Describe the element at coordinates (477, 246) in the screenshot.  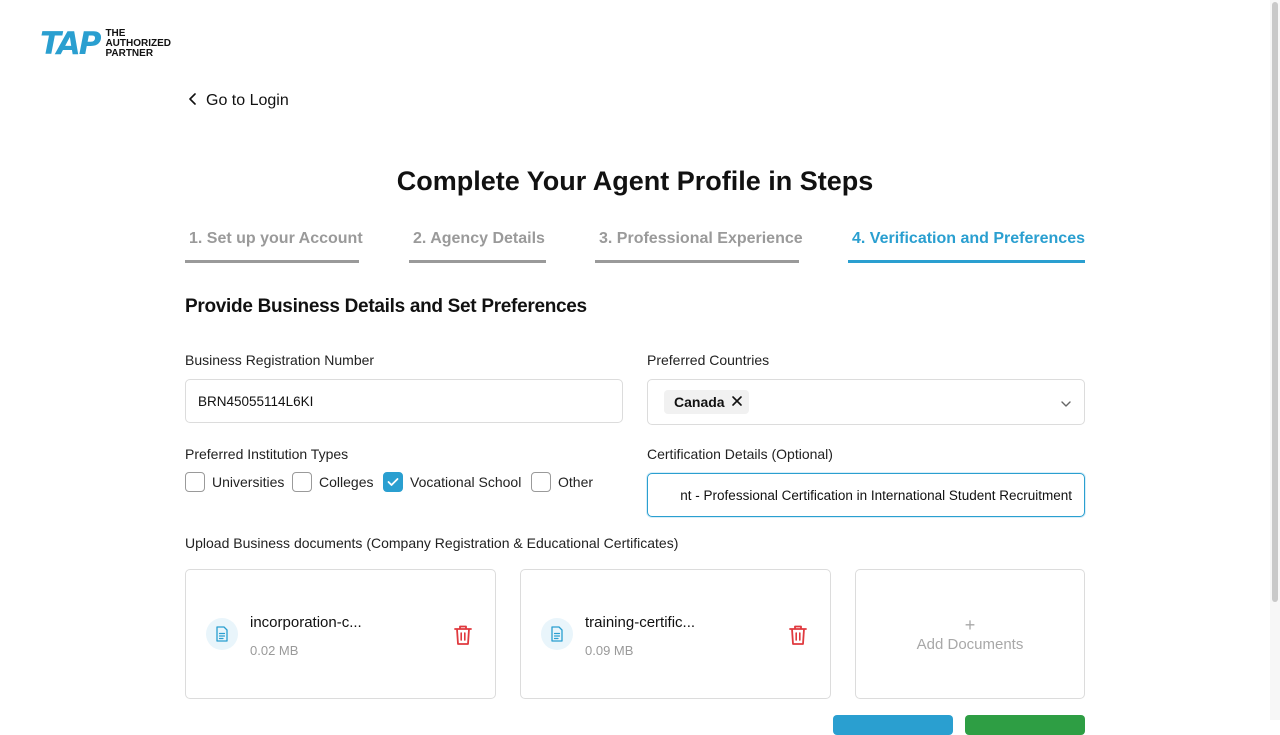
I see `tab-agency-details: 2. Agency Details` at that location.